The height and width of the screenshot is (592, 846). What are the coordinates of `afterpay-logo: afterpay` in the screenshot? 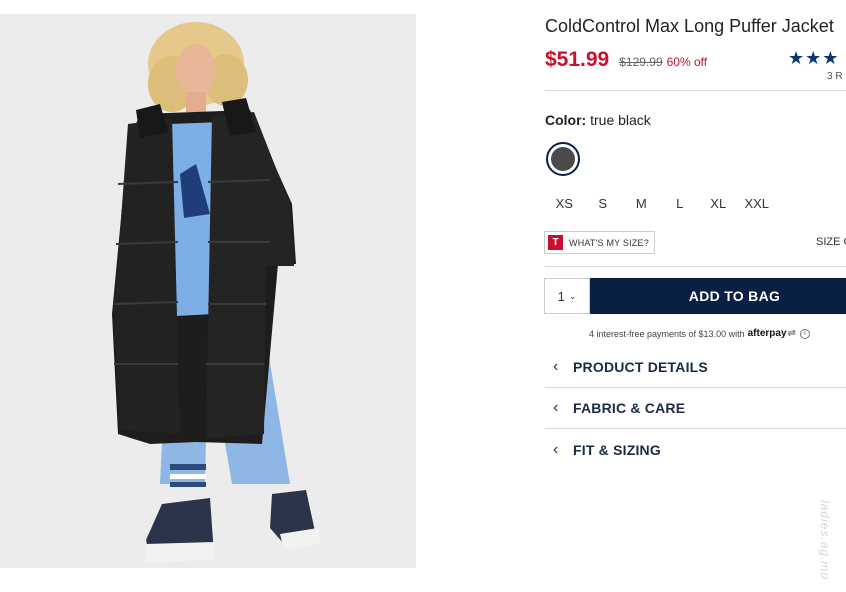 It's located at (767, 333).